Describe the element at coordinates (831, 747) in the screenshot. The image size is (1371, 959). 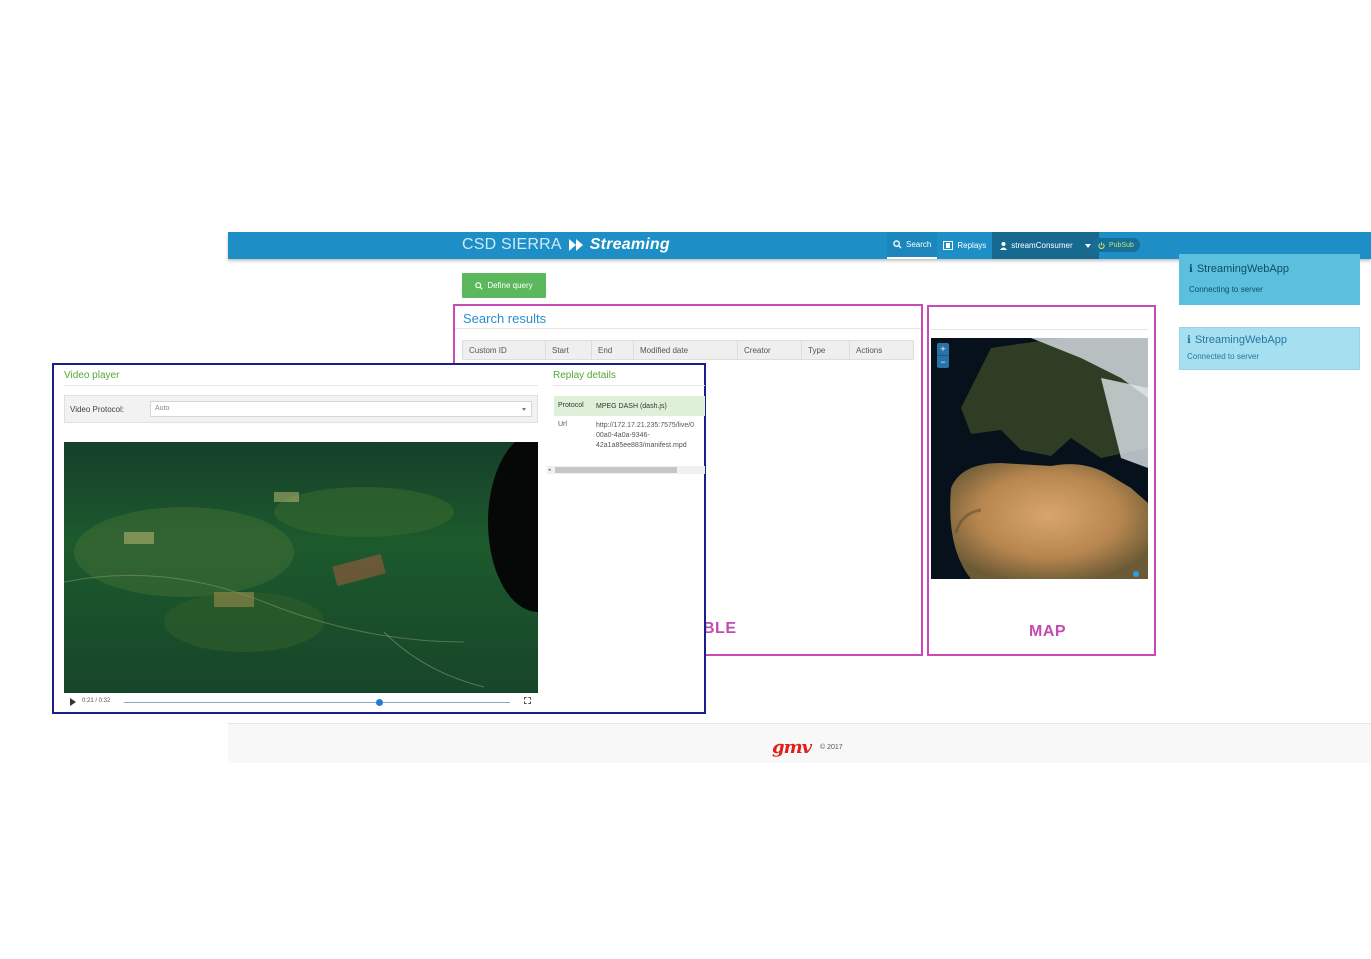
I see `copyright-text: © 2017` at that location.